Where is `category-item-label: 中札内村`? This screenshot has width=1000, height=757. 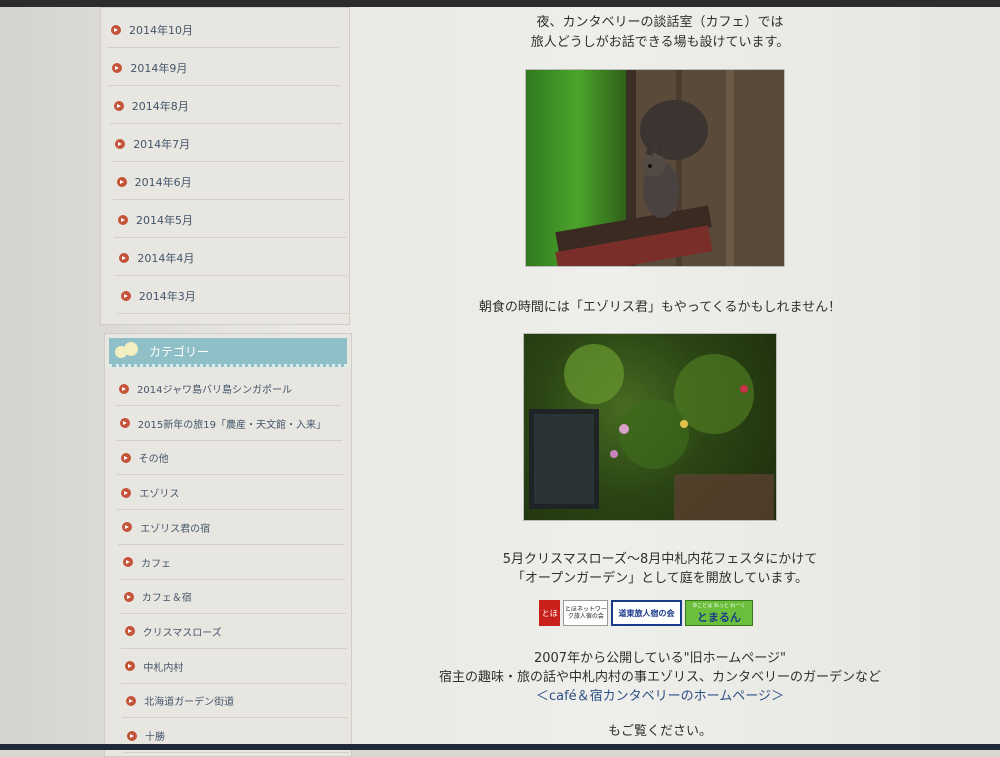 category-item-label: 中札内村 is located at coordinates (163, 668).